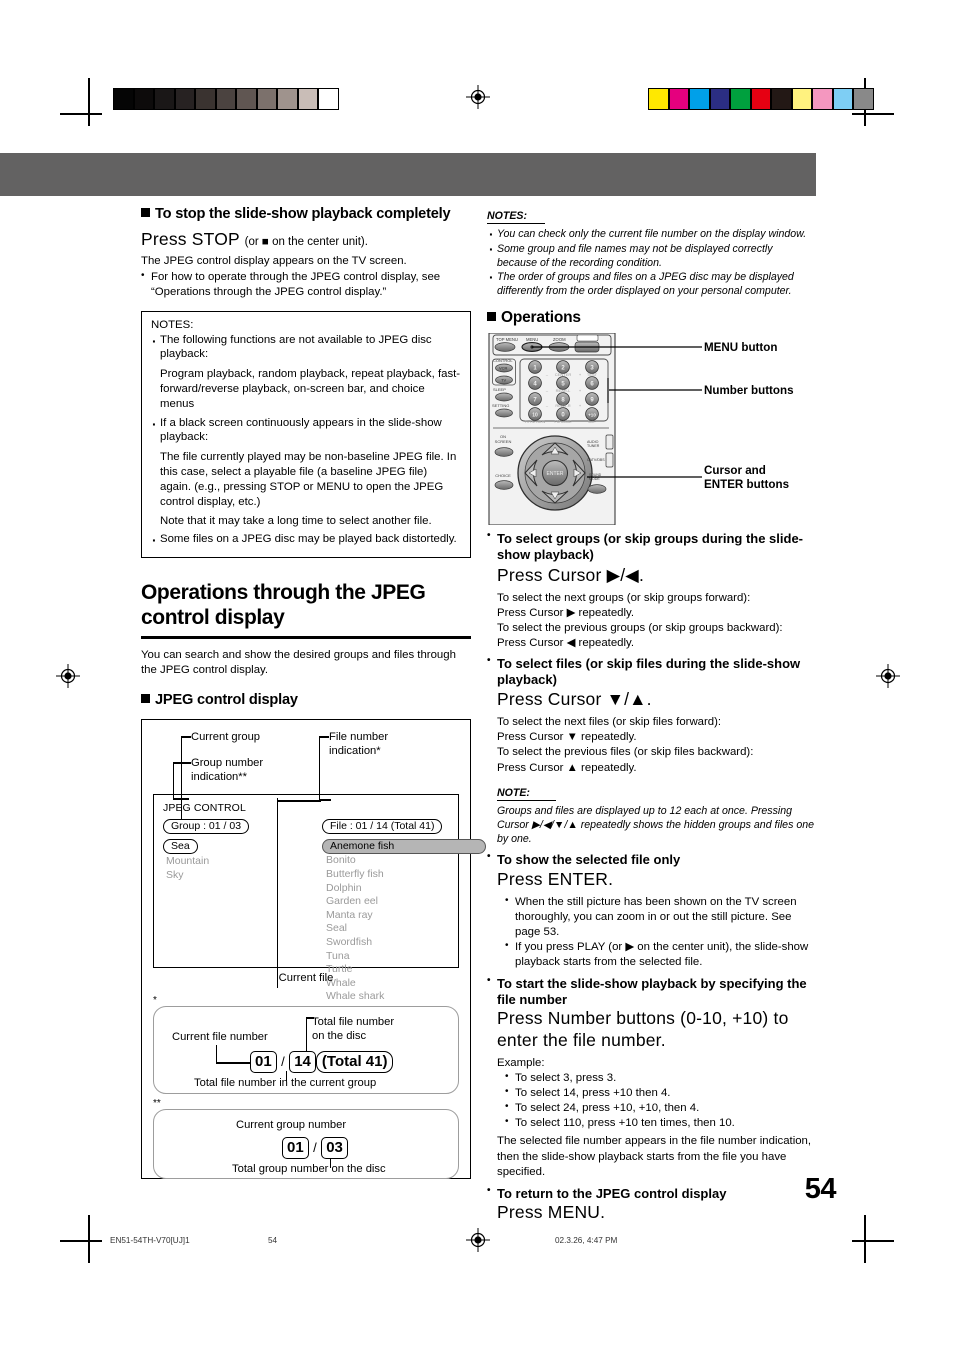 This screenshot has width=954, height=1352. Describe the element at coordinates (81, 1241) in the screenshot. I see `crop-mark-bl-h` at that location.